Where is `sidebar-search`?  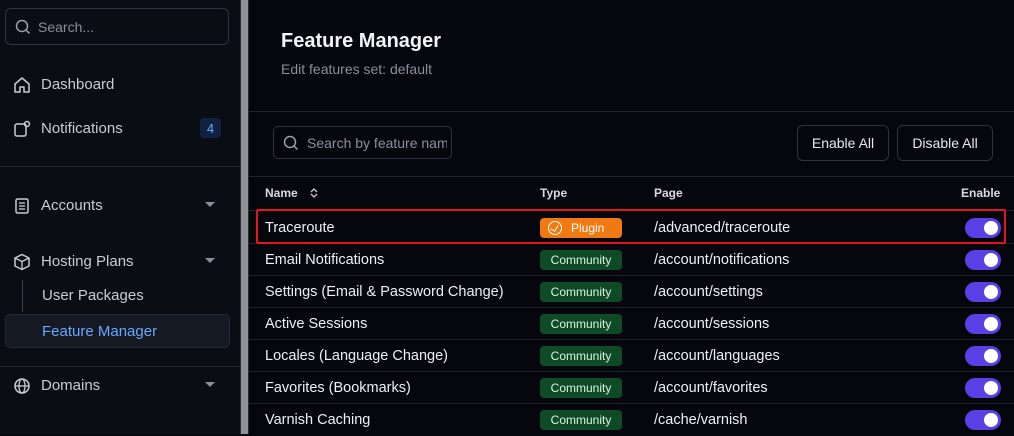
sidebar-search is located at coordinates (117, 26).